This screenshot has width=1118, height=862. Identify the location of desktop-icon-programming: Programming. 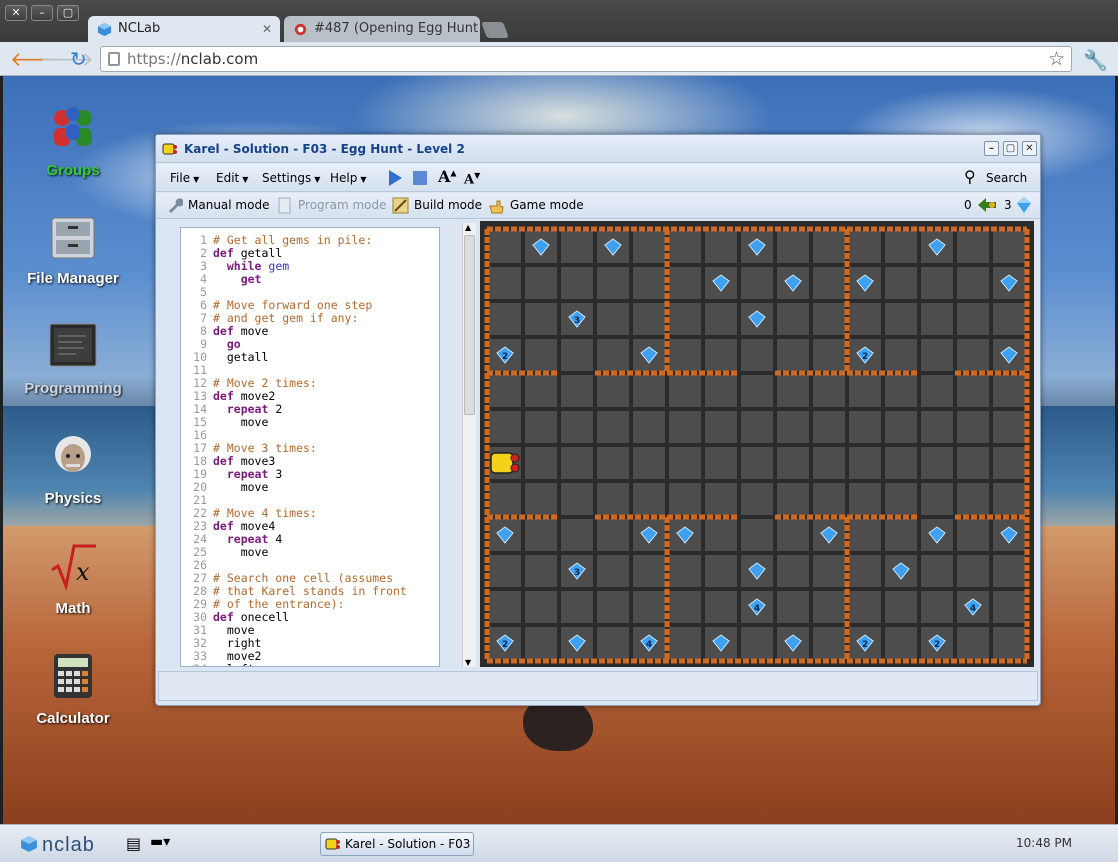
(73, 359).